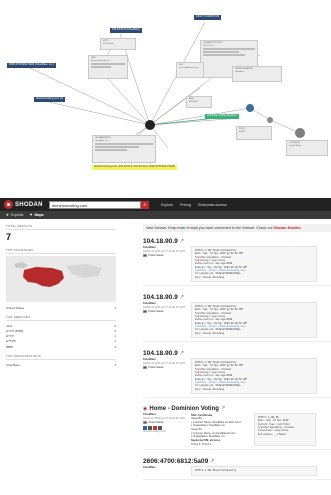 This screenshot has width=331, height=495. What do you see at coordinates (208, 17) in the screenshot?
I see `graph-label: FAULT CONDITION` at bounding box center [208, 17].